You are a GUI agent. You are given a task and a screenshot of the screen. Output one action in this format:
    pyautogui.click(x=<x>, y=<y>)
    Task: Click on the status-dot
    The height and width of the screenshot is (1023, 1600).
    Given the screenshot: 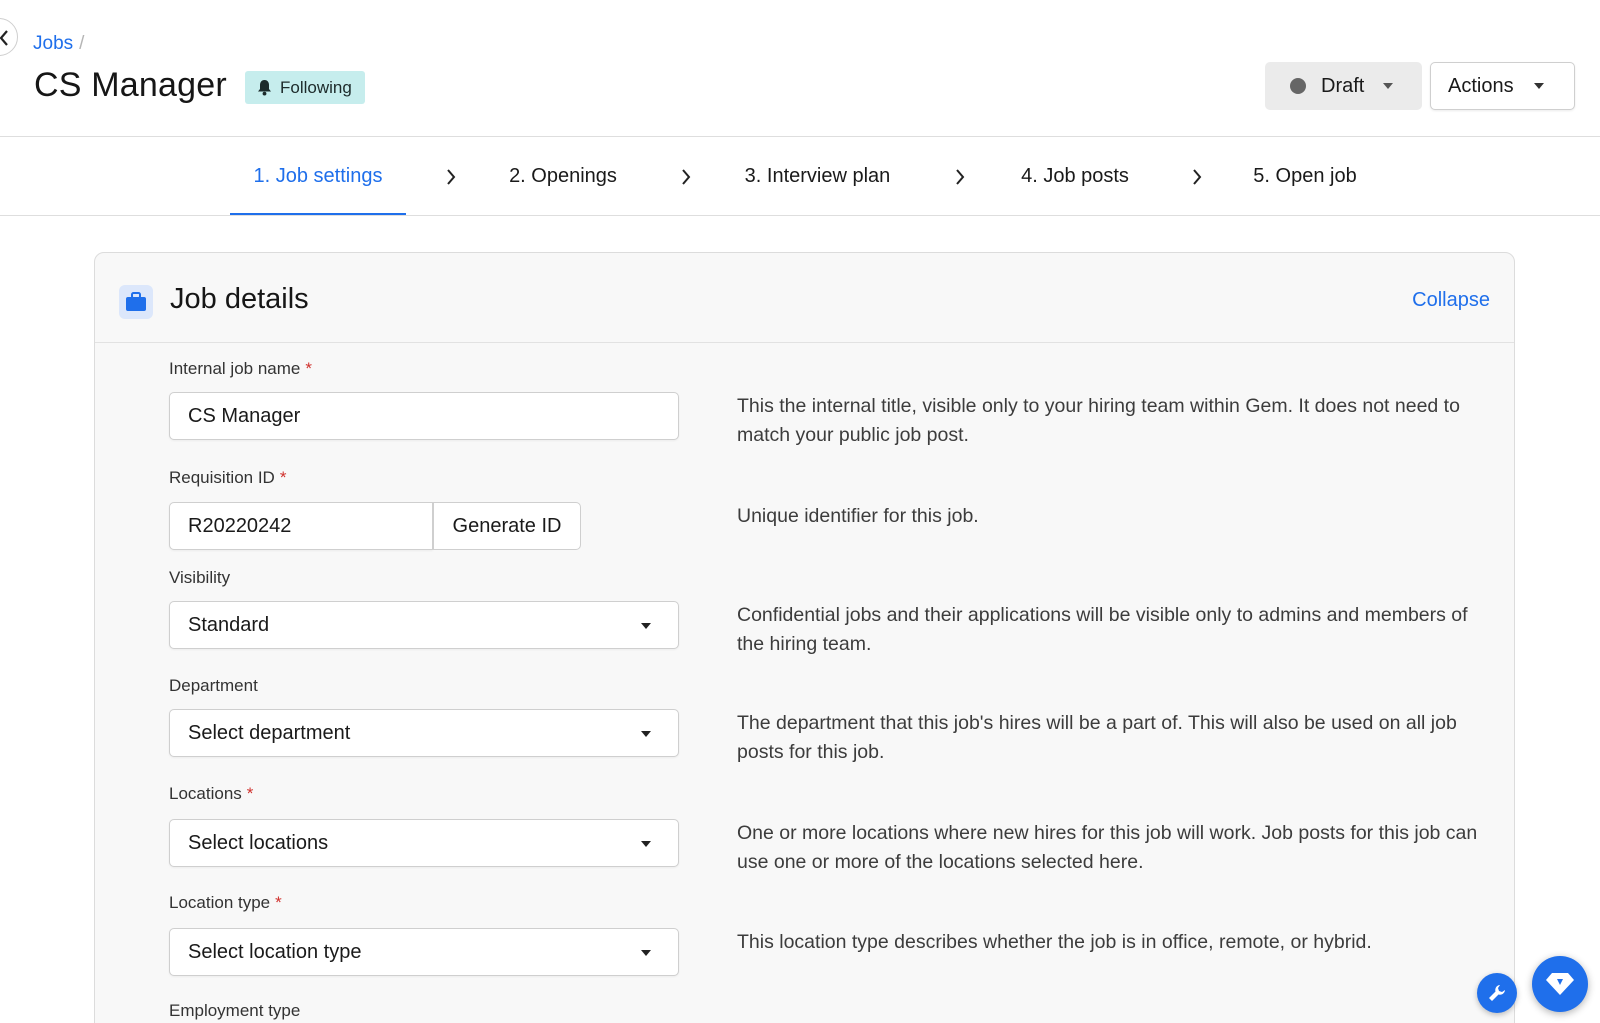 What is the action you would take?
    pyautogui.click(x=1298, y=86)
    